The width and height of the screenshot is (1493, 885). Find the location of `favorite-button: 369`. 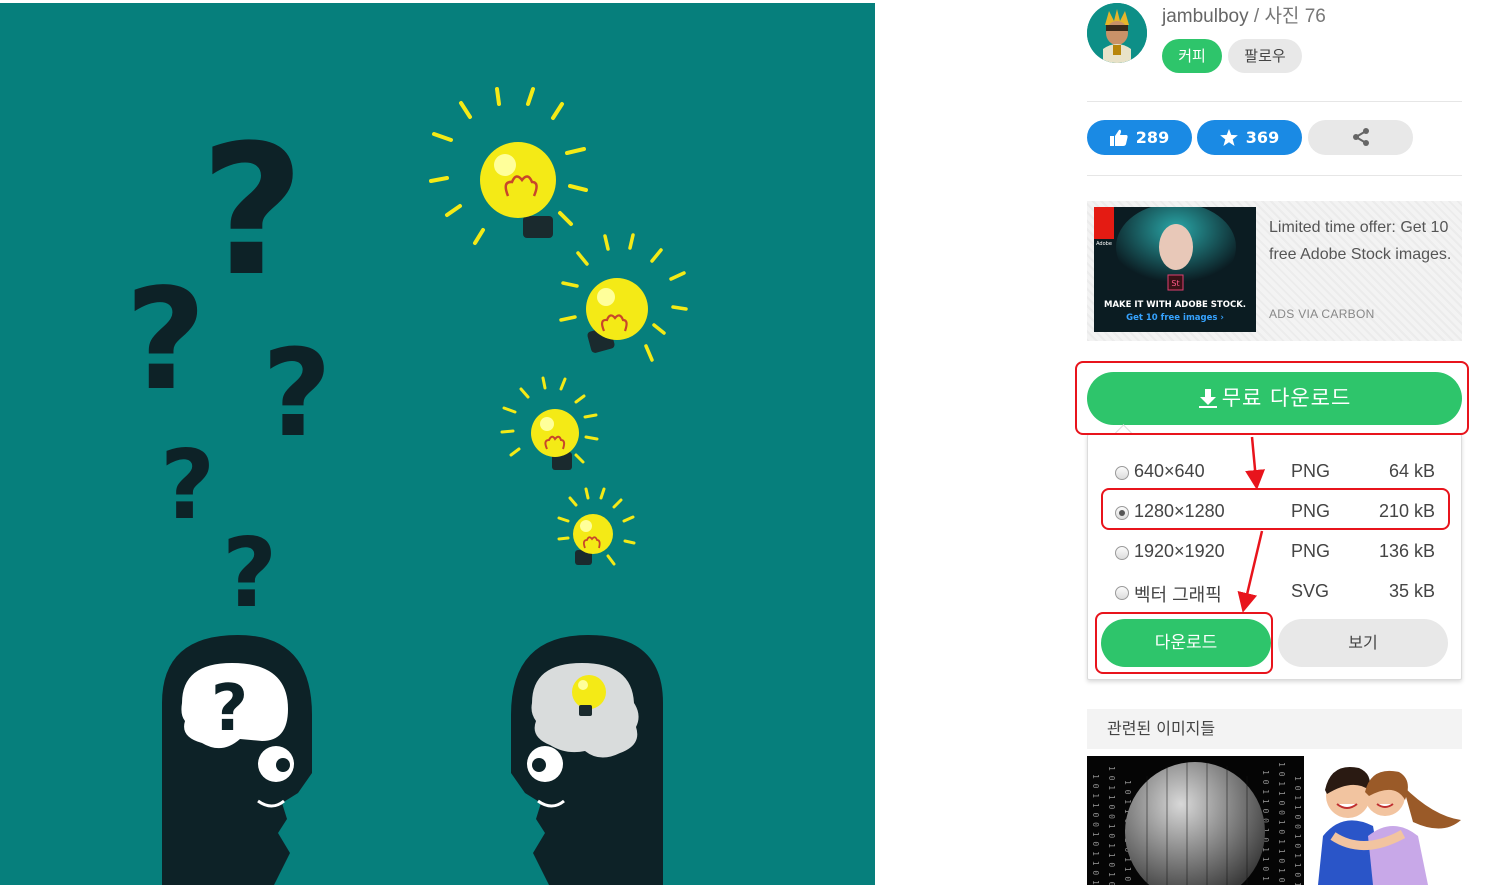

favorite-button: 369 is located at coordinates (1249, 137).